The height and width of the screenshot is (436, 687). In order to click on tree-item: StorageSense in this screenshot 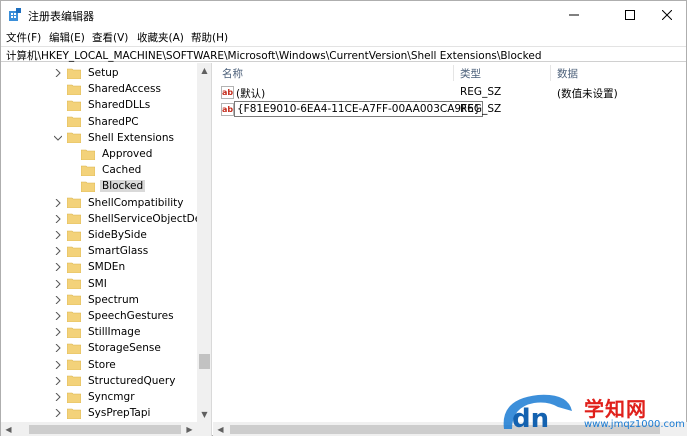, I will do `click(108, 348)`.